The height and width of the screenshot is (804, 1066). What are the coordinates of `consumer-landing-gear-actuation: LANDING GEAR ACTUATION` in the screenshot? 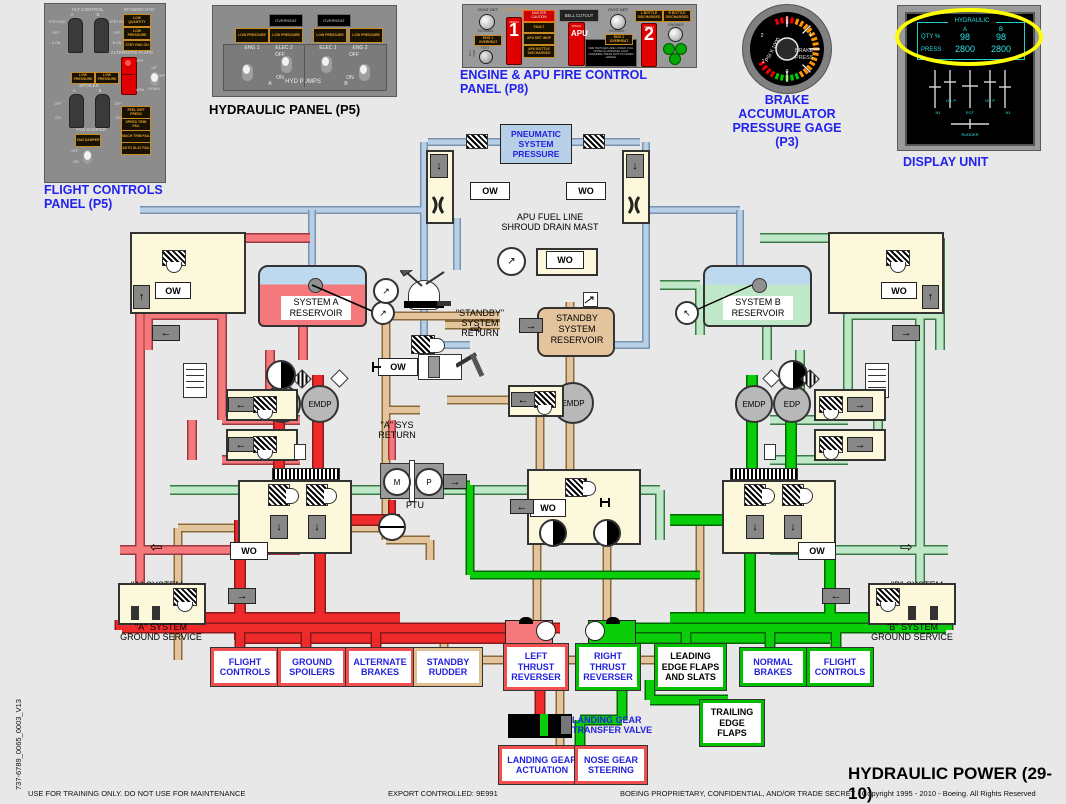 It's located at (542, 765).